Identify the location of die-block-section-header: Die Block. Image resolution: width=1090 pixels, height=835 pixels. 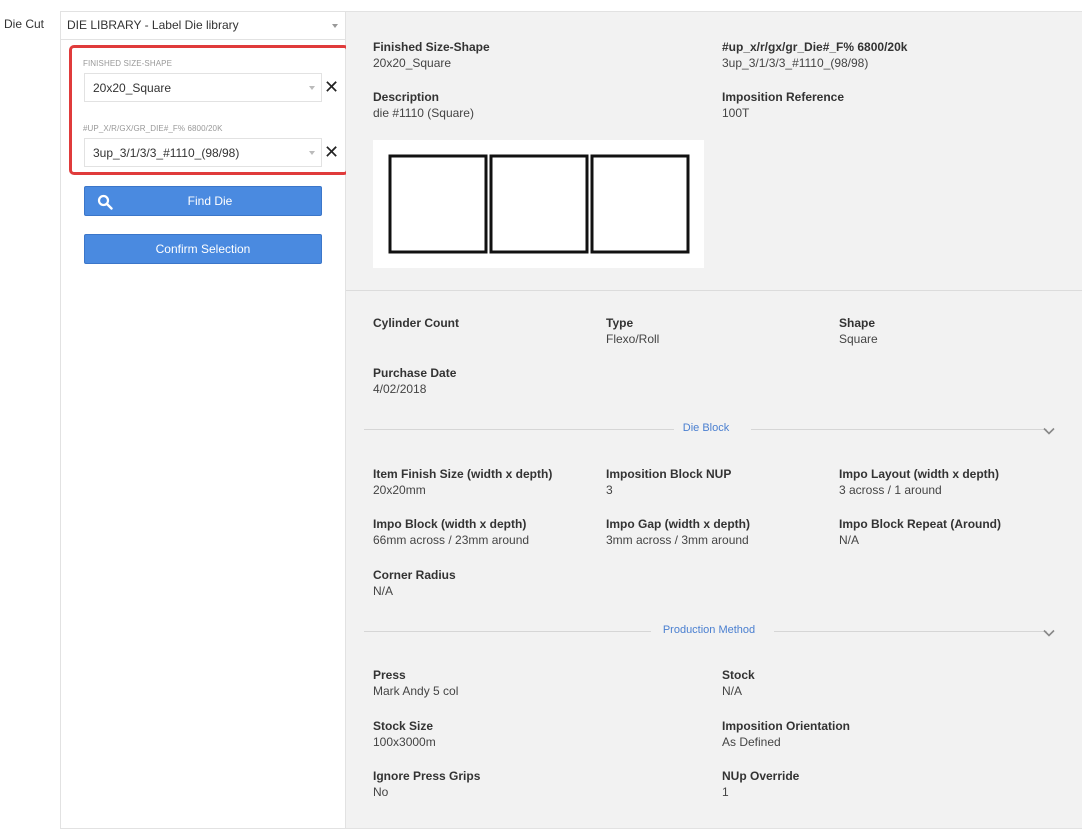
(709, 429).